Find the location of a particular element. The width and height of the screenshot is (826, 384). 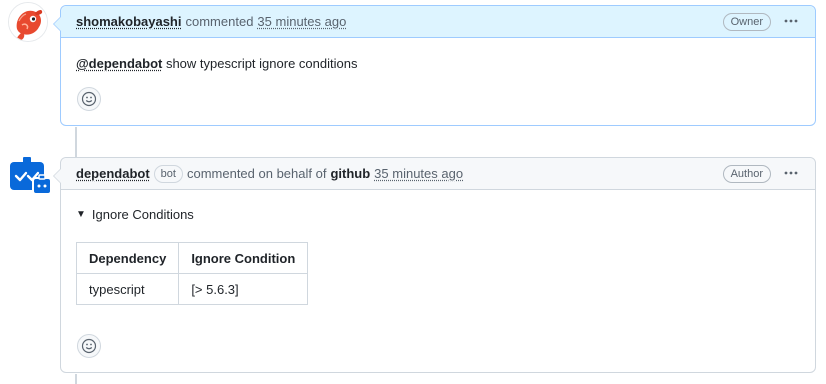

table-cell: typescript is located at coordinates (127, 289).